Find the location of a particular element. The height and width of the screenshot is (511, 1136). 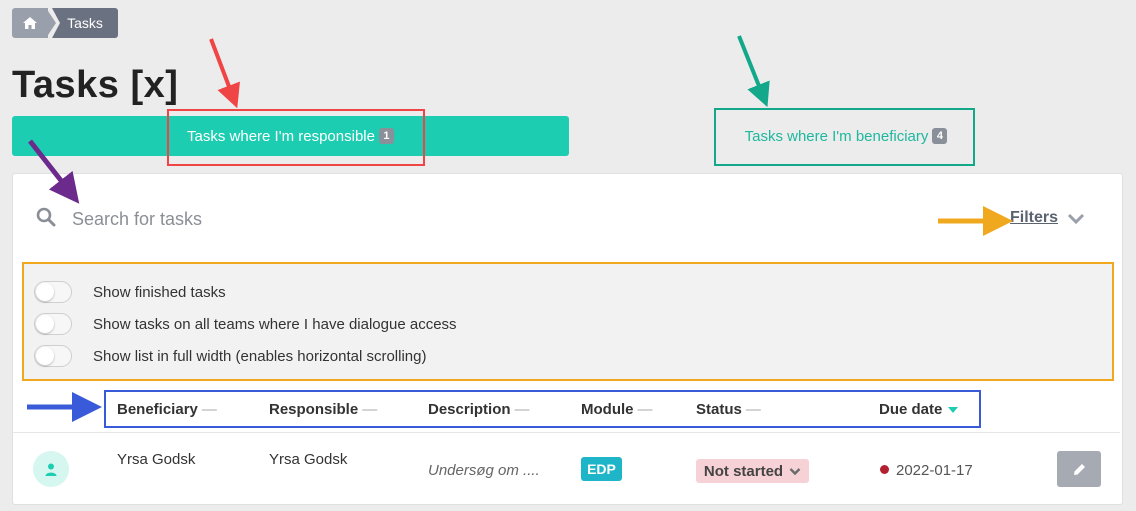

arrow-purple is located at coordinates (54, 171).